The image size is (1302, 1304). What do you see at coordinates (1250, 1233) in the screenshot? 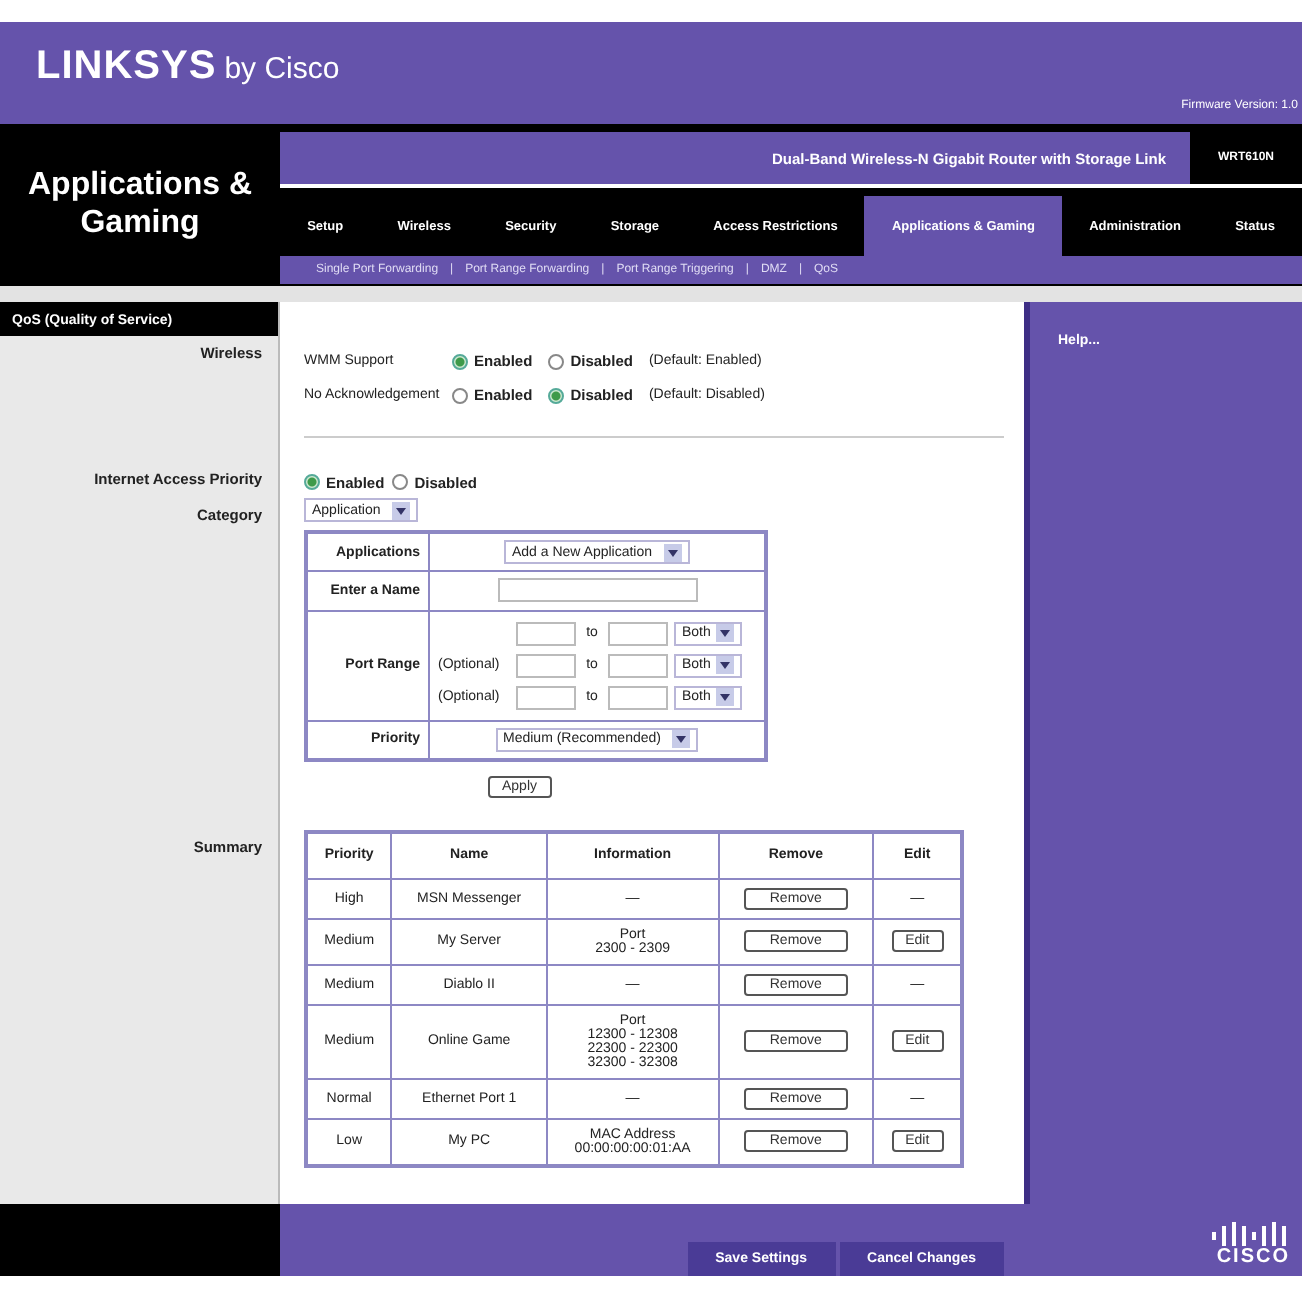
I see `cisco-bars-icon` at bounding box center [1250, 1233].